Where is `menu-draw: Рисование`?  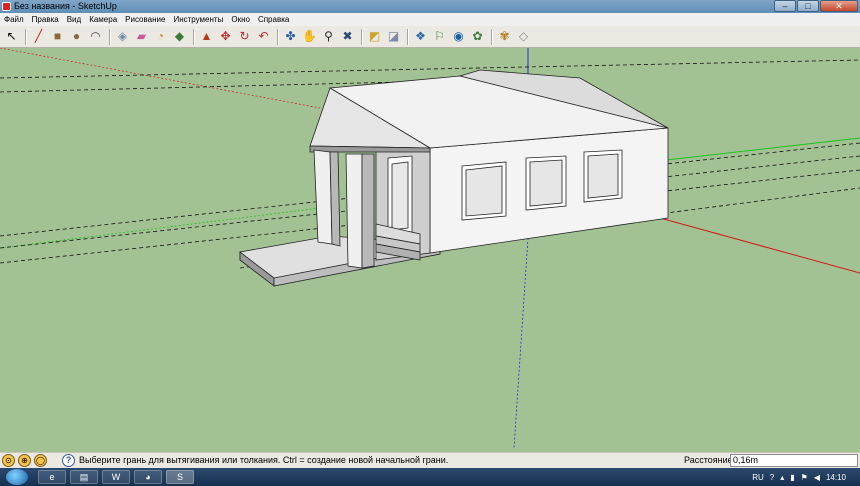 menu-draw: Рисование is located at coordinates (145, 19).